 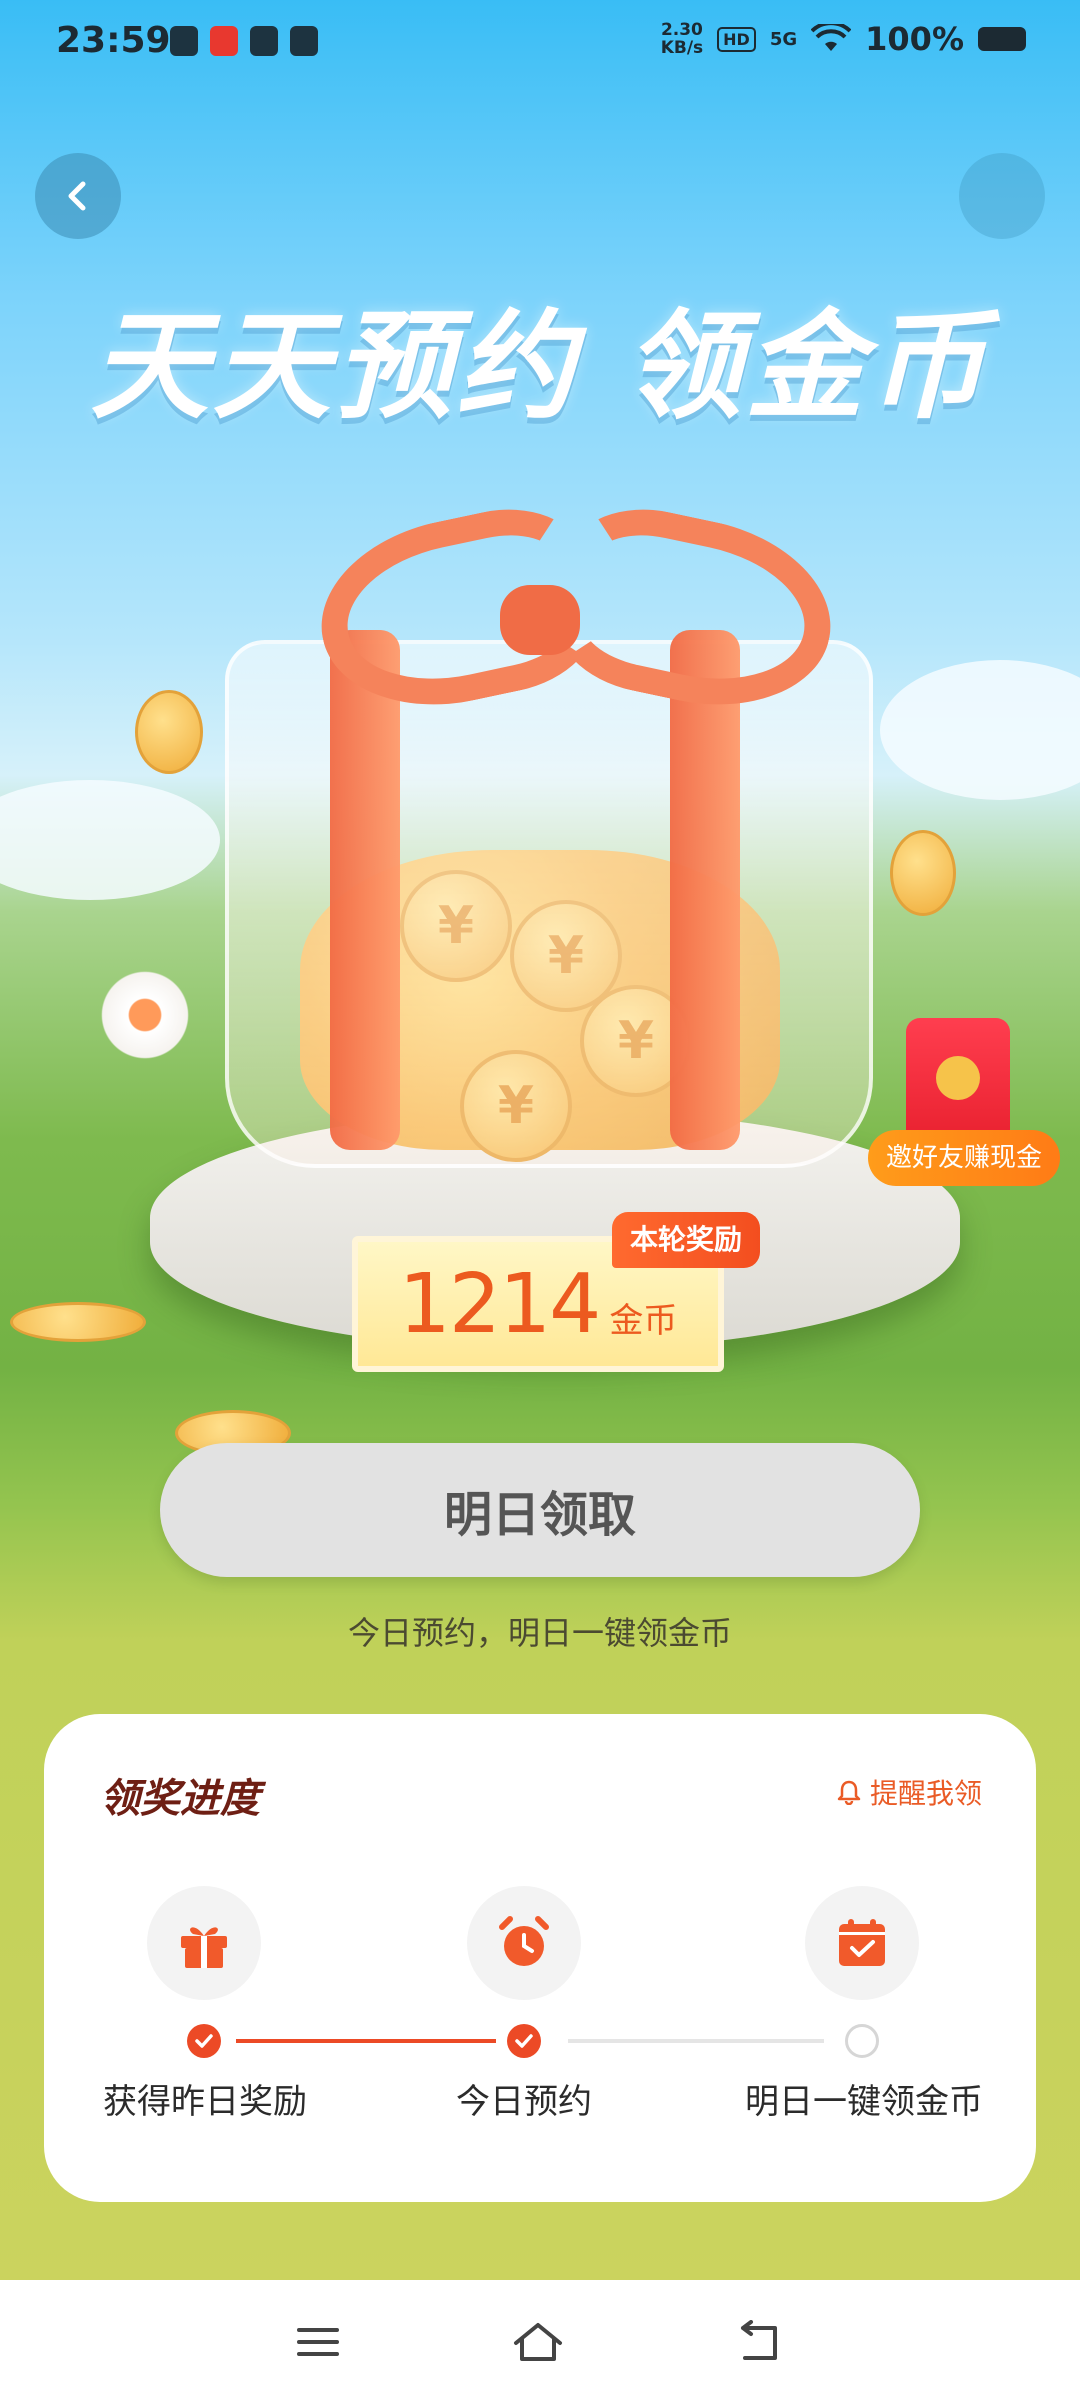 What do you see at coordinates (540, 45) in the screenshot?
I see `status-bar: 23:59 2.30 KB/s HD 5G 100%` at bounding box center [540, 45].